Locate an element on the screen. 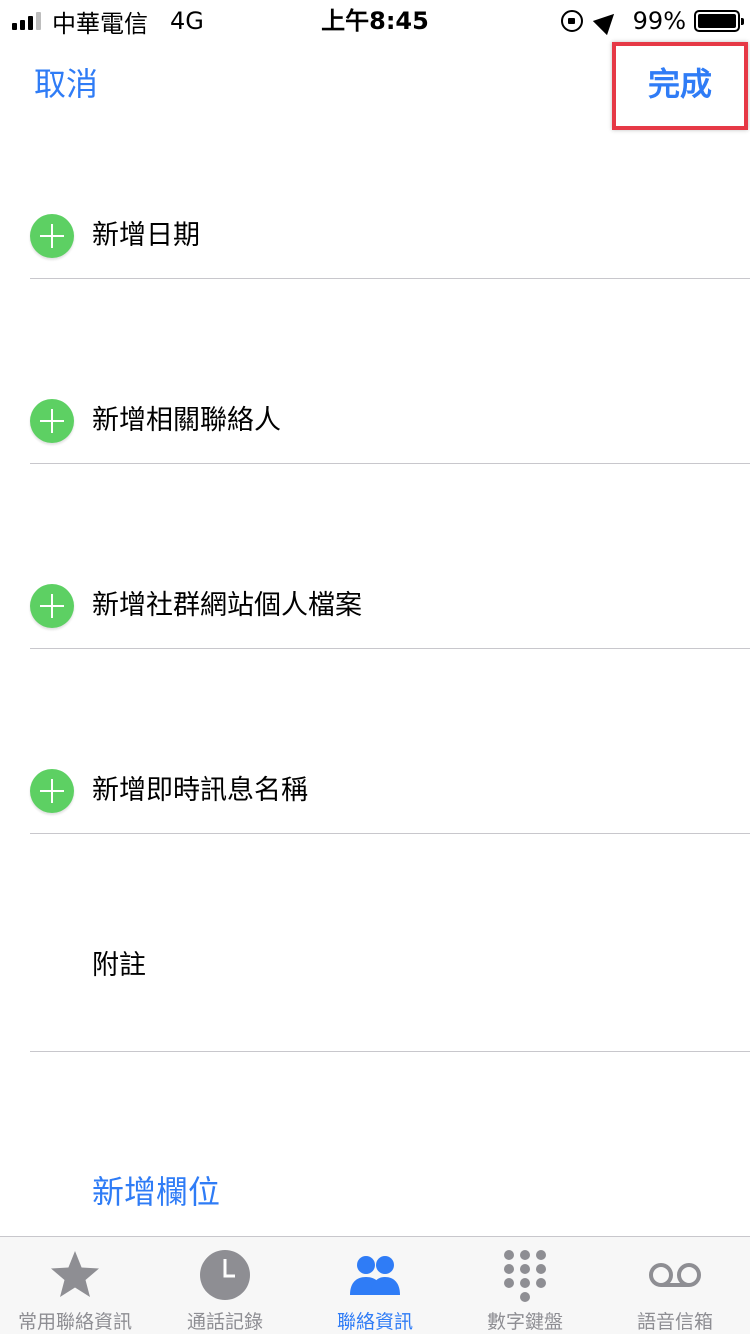 This screenshot has width=750, height=1334. notes-label: 附註 is located at coordinates (119, 965).